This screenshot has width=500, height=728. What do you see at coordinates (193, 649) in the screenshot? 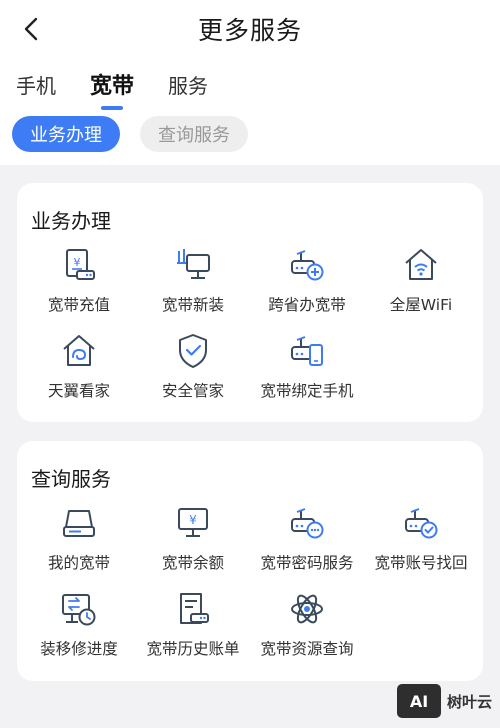
I see `grid-item-label: 宽带历史账单` at bounding box center [193, 649].